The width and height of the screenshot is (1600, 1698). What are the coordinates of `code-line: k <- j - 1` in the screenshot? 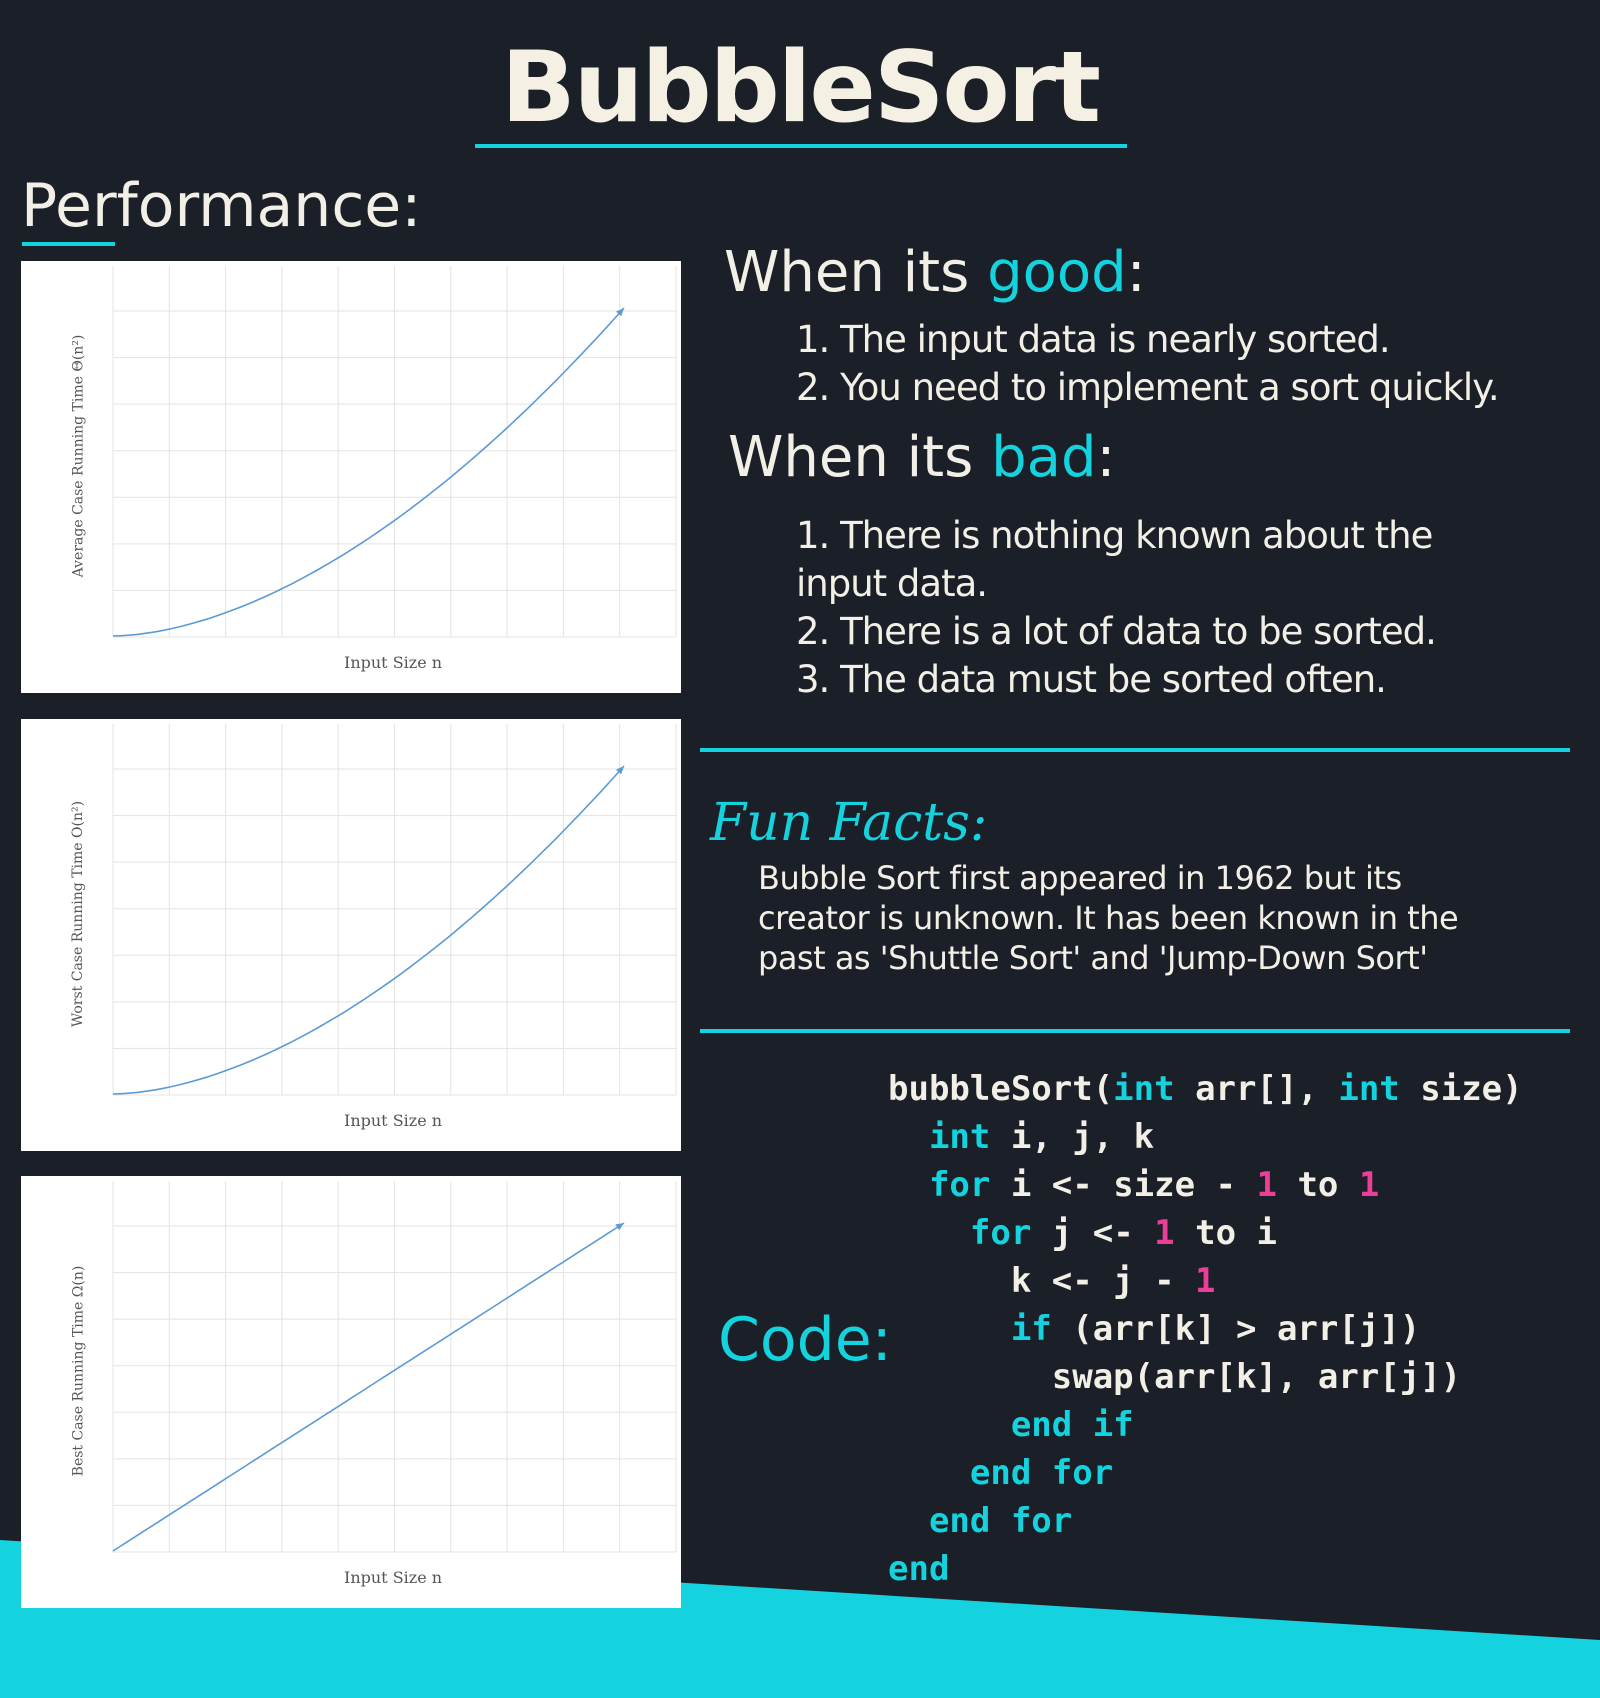 It's located at (1205, 1281).